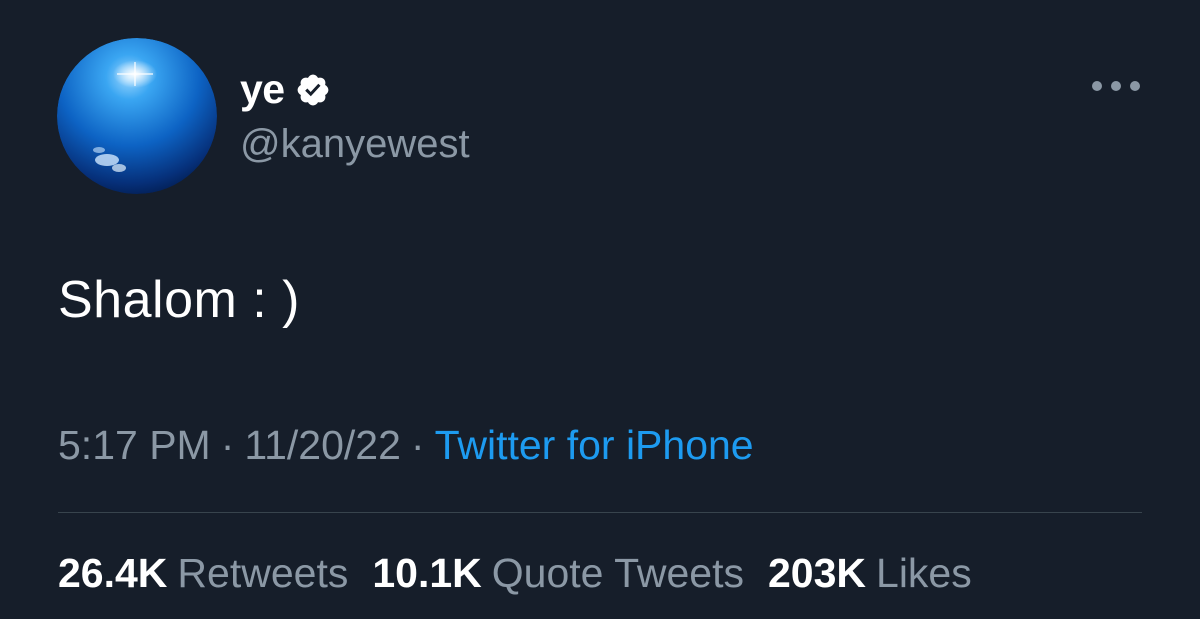  What do you see at coordinates (600, 512) in the screenshot?
I see `divider` at bounding box center [600, 512].